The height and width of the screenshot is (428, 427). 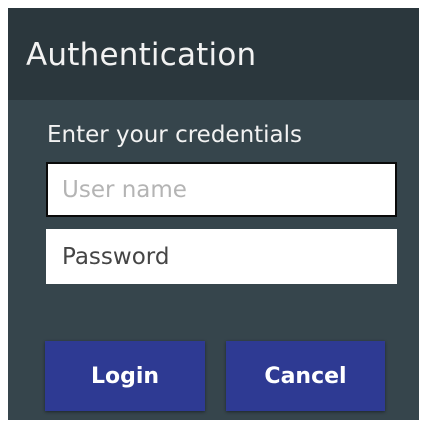 I want to click on credentials-prompt: Enter your credentials, so click(x=175, y=135).